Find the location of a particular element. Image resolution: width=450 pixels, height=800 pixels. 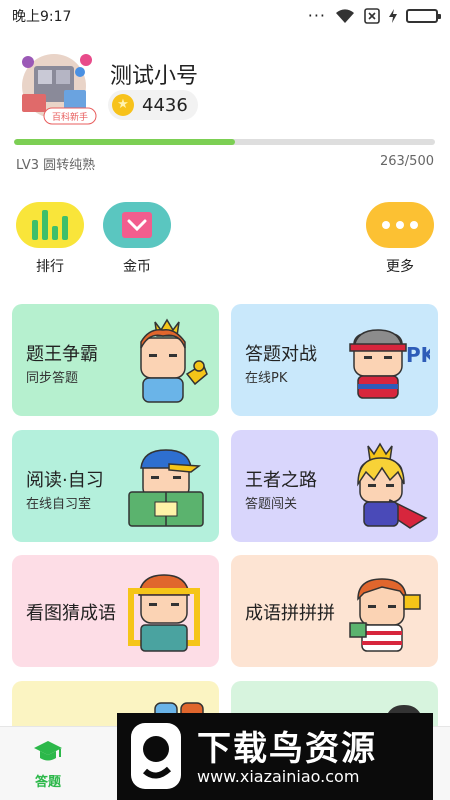

card-pk-battle: 答题对战 在线PK PK is located at coordinates (334, 360).